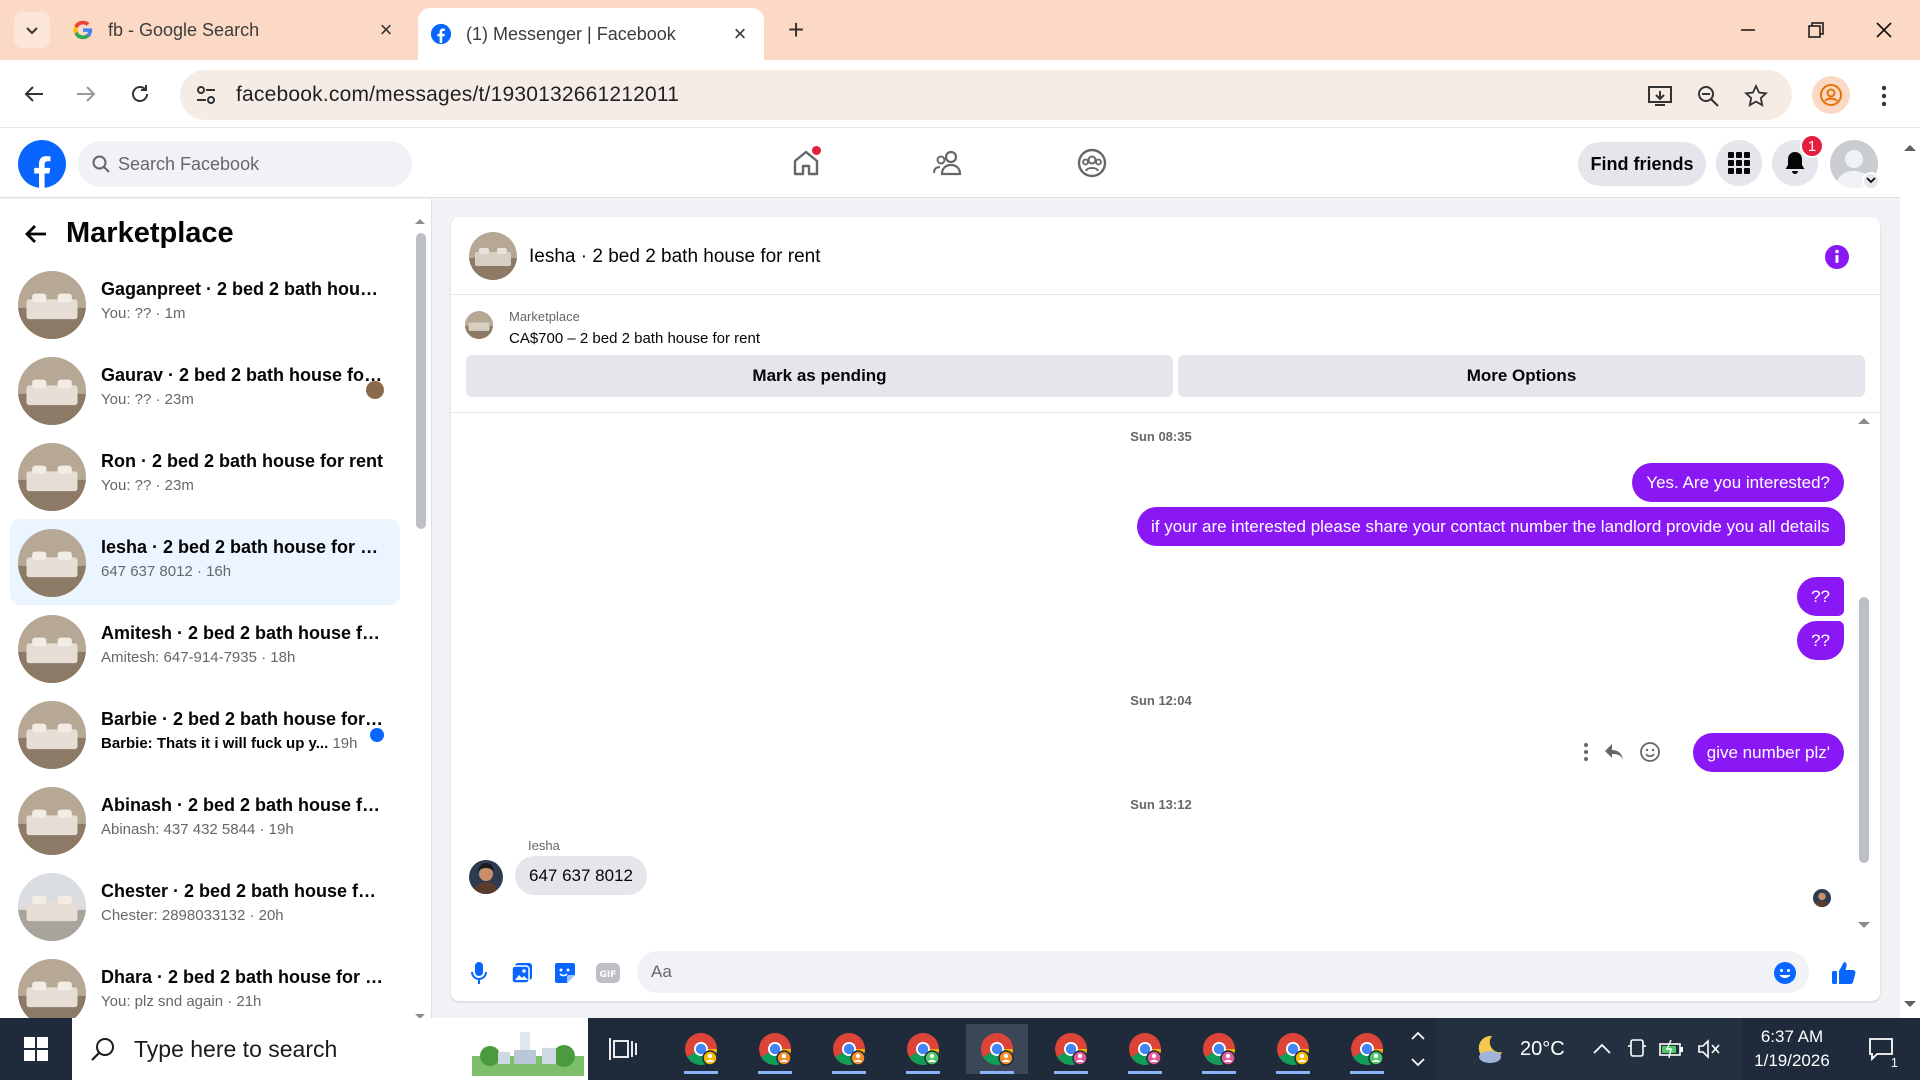 Image resolution: width=1920 pixels, height=1080 pixels. I want to click on outgoing-message: give number plz', so click(1768, 752).